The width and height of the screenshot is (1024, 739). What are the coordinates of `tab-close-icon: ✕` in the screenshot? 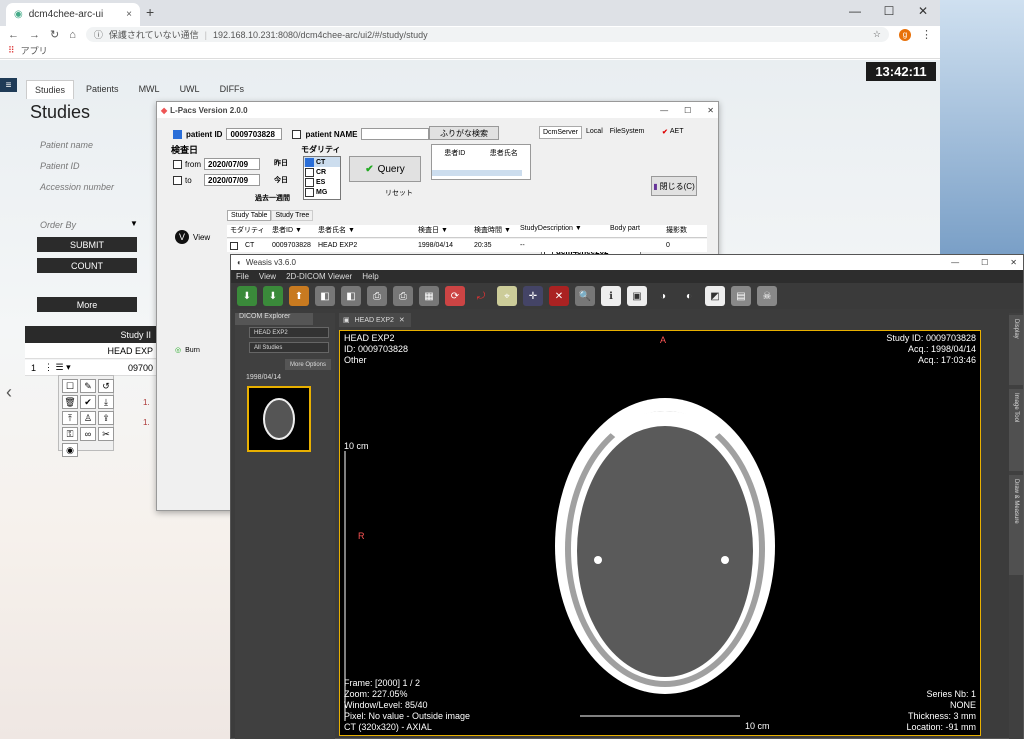 It's located at (402, 320).